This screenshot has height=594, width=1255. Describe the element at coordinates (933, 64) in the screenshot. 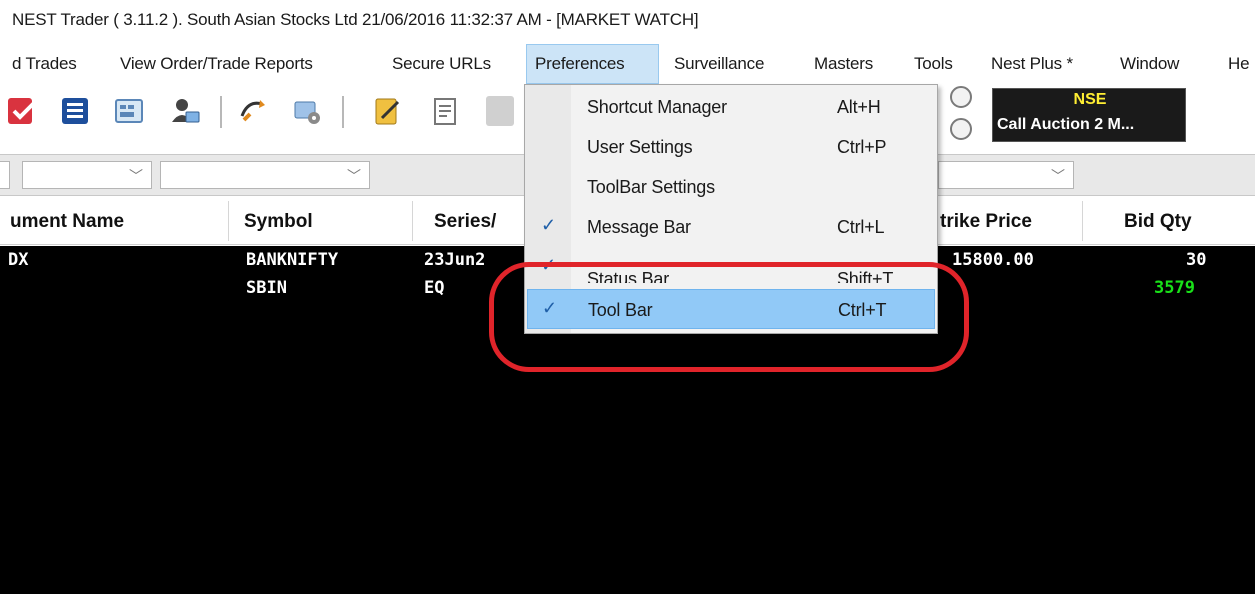

I see `menu-tools: Tools` at that location.